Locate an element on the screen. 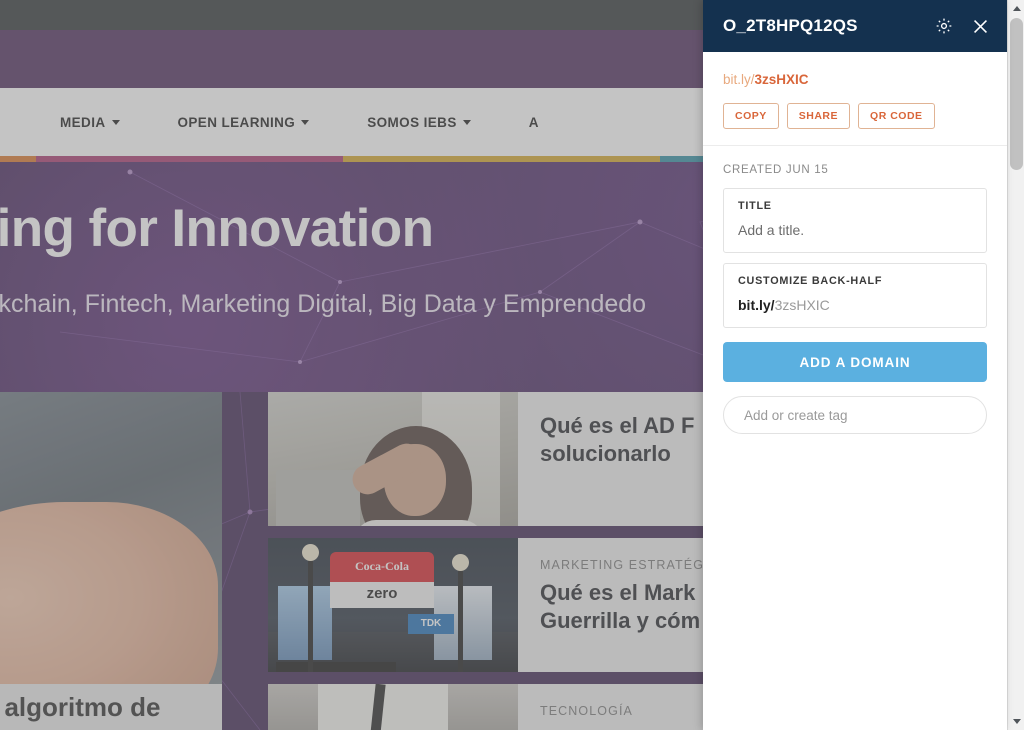  back-half-field-label: CUSTOMIZE BACK-HALF is located at coordinates (810, 281).